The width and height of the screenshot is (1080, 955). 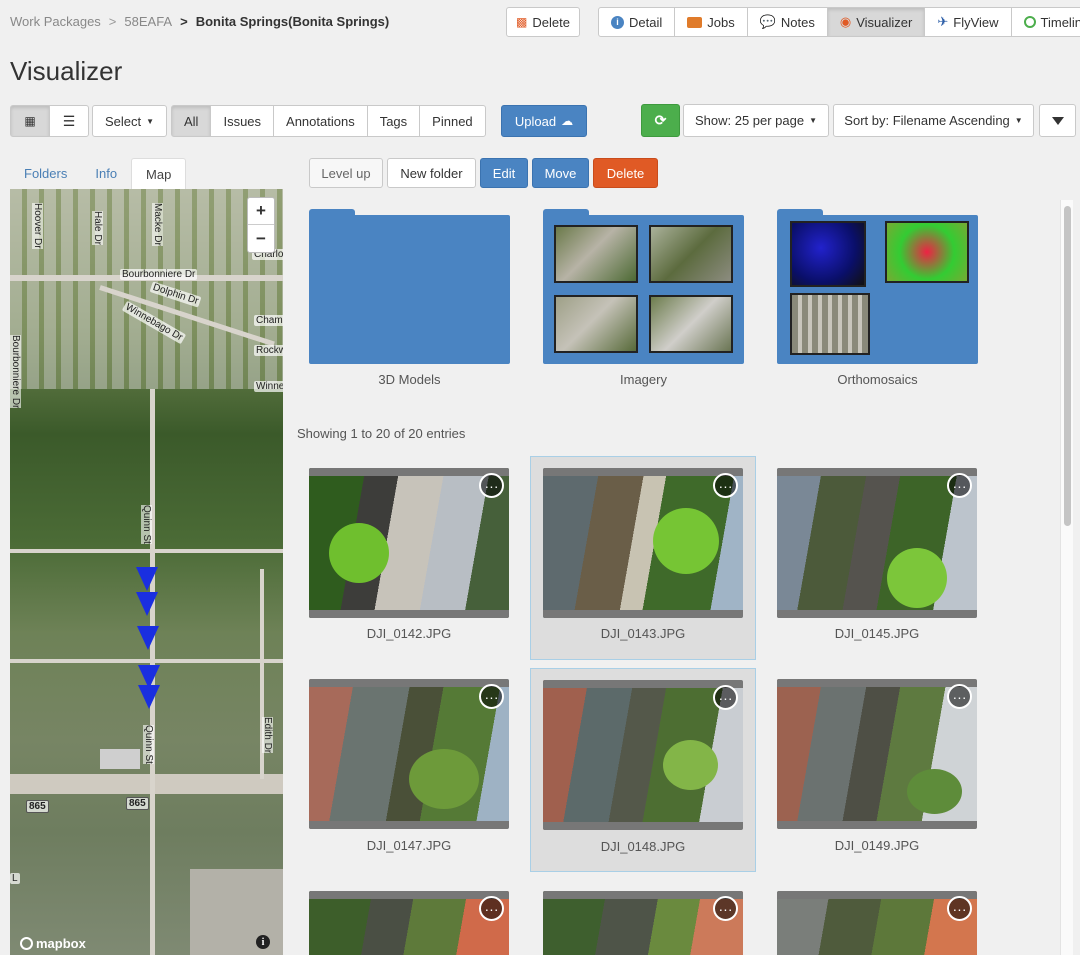 What do you see at coordinates (845, 21) in the screenshot?
I see `eye-icon: ◉` at bounding box center [845, 21].